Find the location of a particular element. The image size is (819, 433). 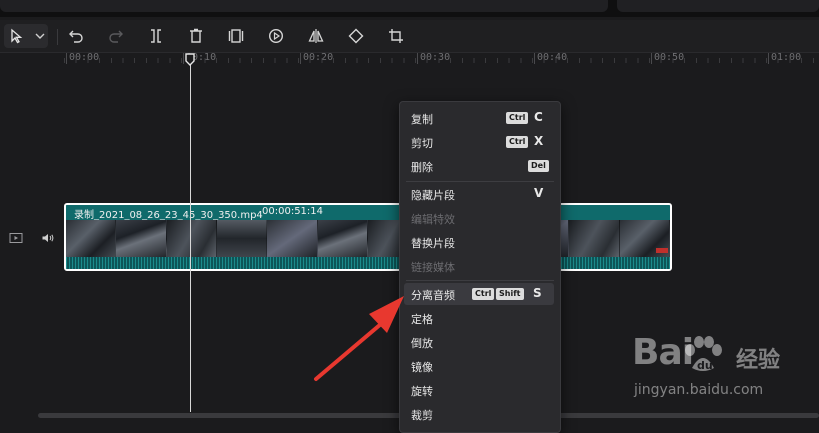

shortcut-key: X is located at coordinates (539, 141).